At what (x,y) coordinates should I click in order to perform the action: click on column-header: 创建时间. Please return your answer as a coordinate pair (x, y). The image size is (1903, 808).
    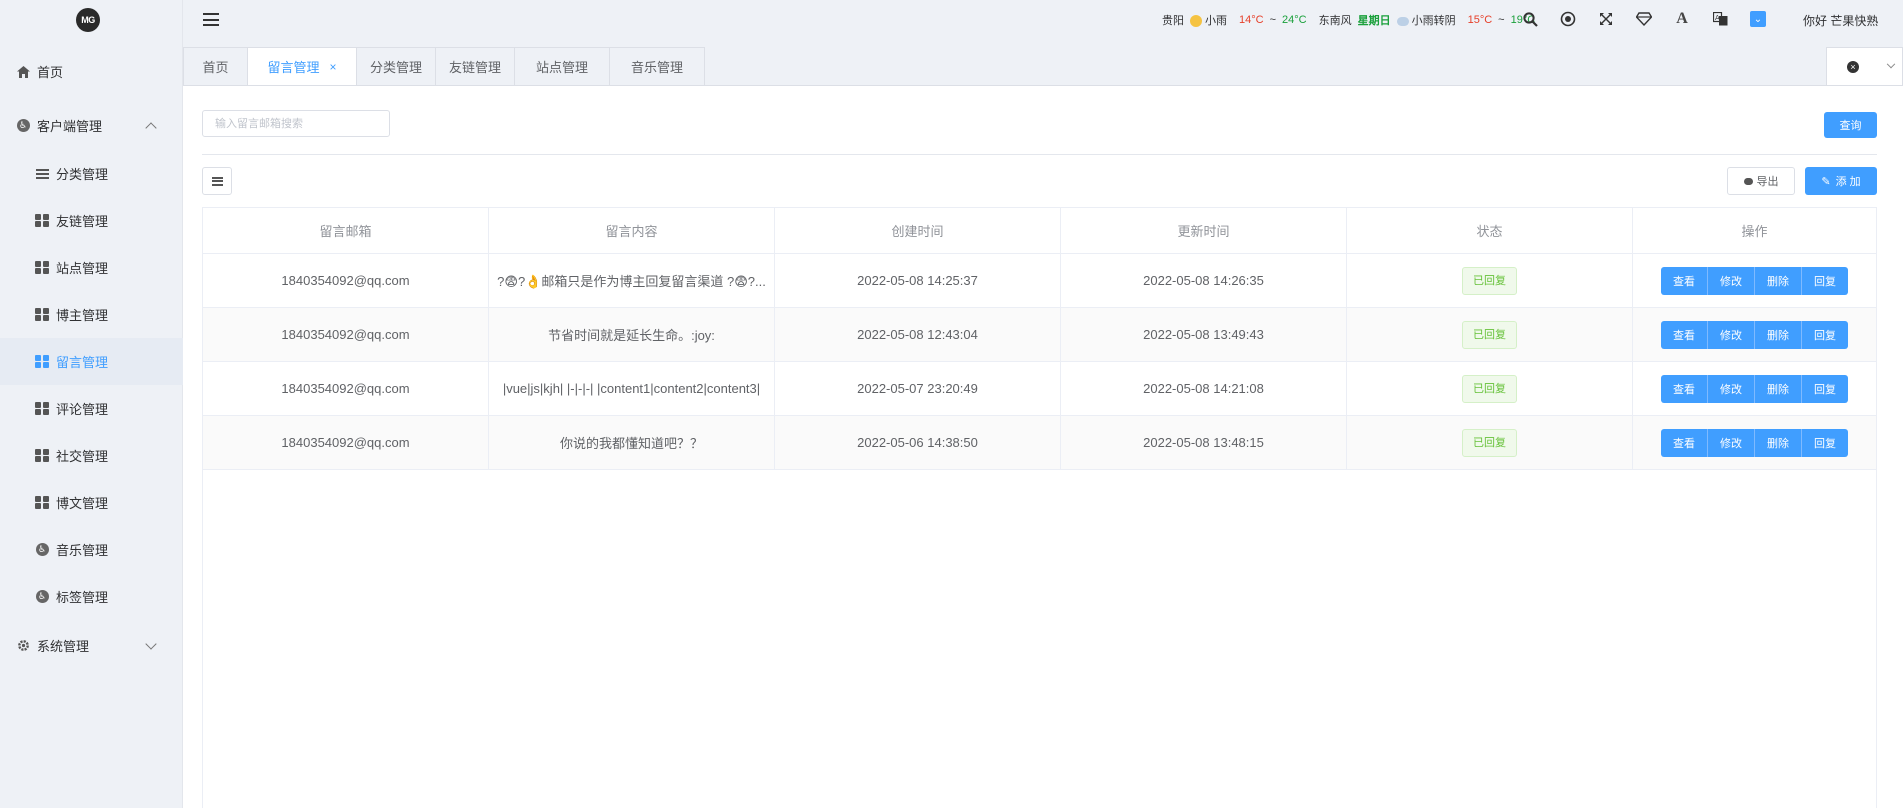
    Looking at the image, I should click on (918, 230).